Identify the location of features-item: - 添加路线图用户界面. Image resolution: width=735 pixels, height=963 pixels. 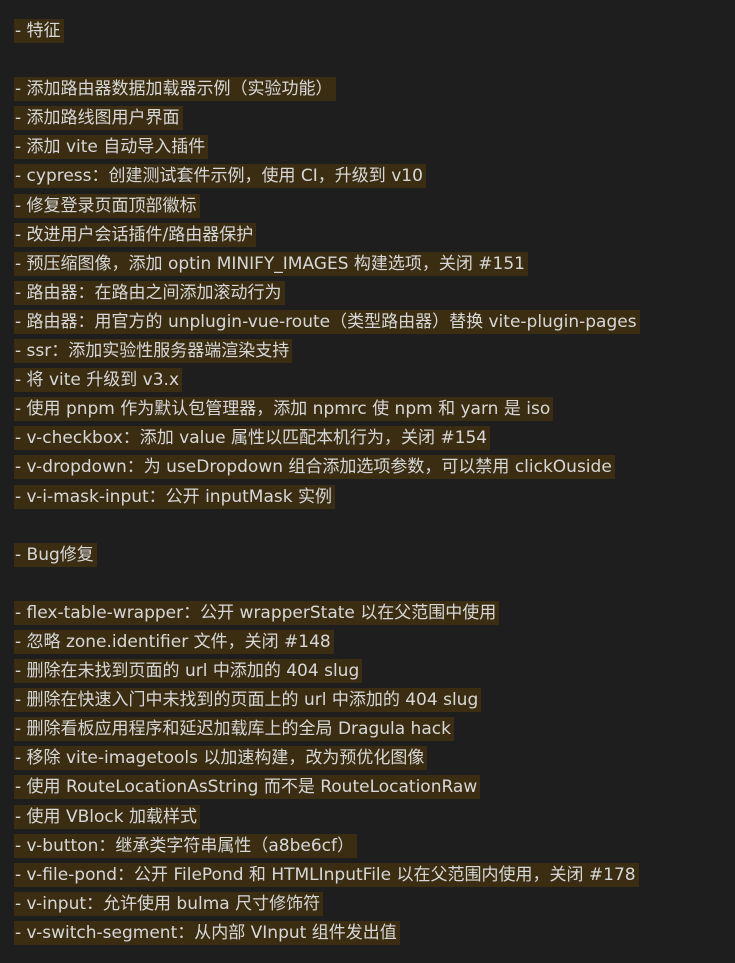
(374, 118).